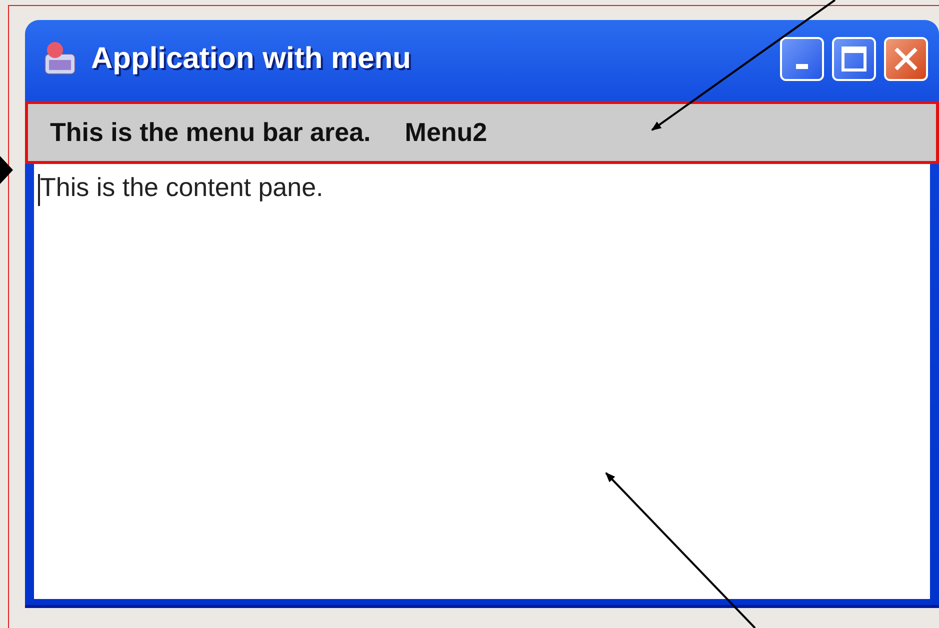 The width and height of the screenshot is (939, 628). What do you see at coordinates (446, 132) in the screenshot?
I see `menu-item: Menu2` at bounding box center [446, 132].